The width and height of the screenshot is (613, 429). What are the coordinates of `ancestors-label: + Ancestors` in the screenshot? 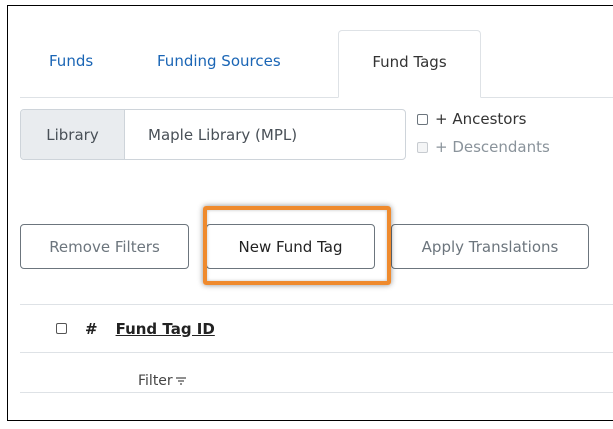 It's located at (481, 119).